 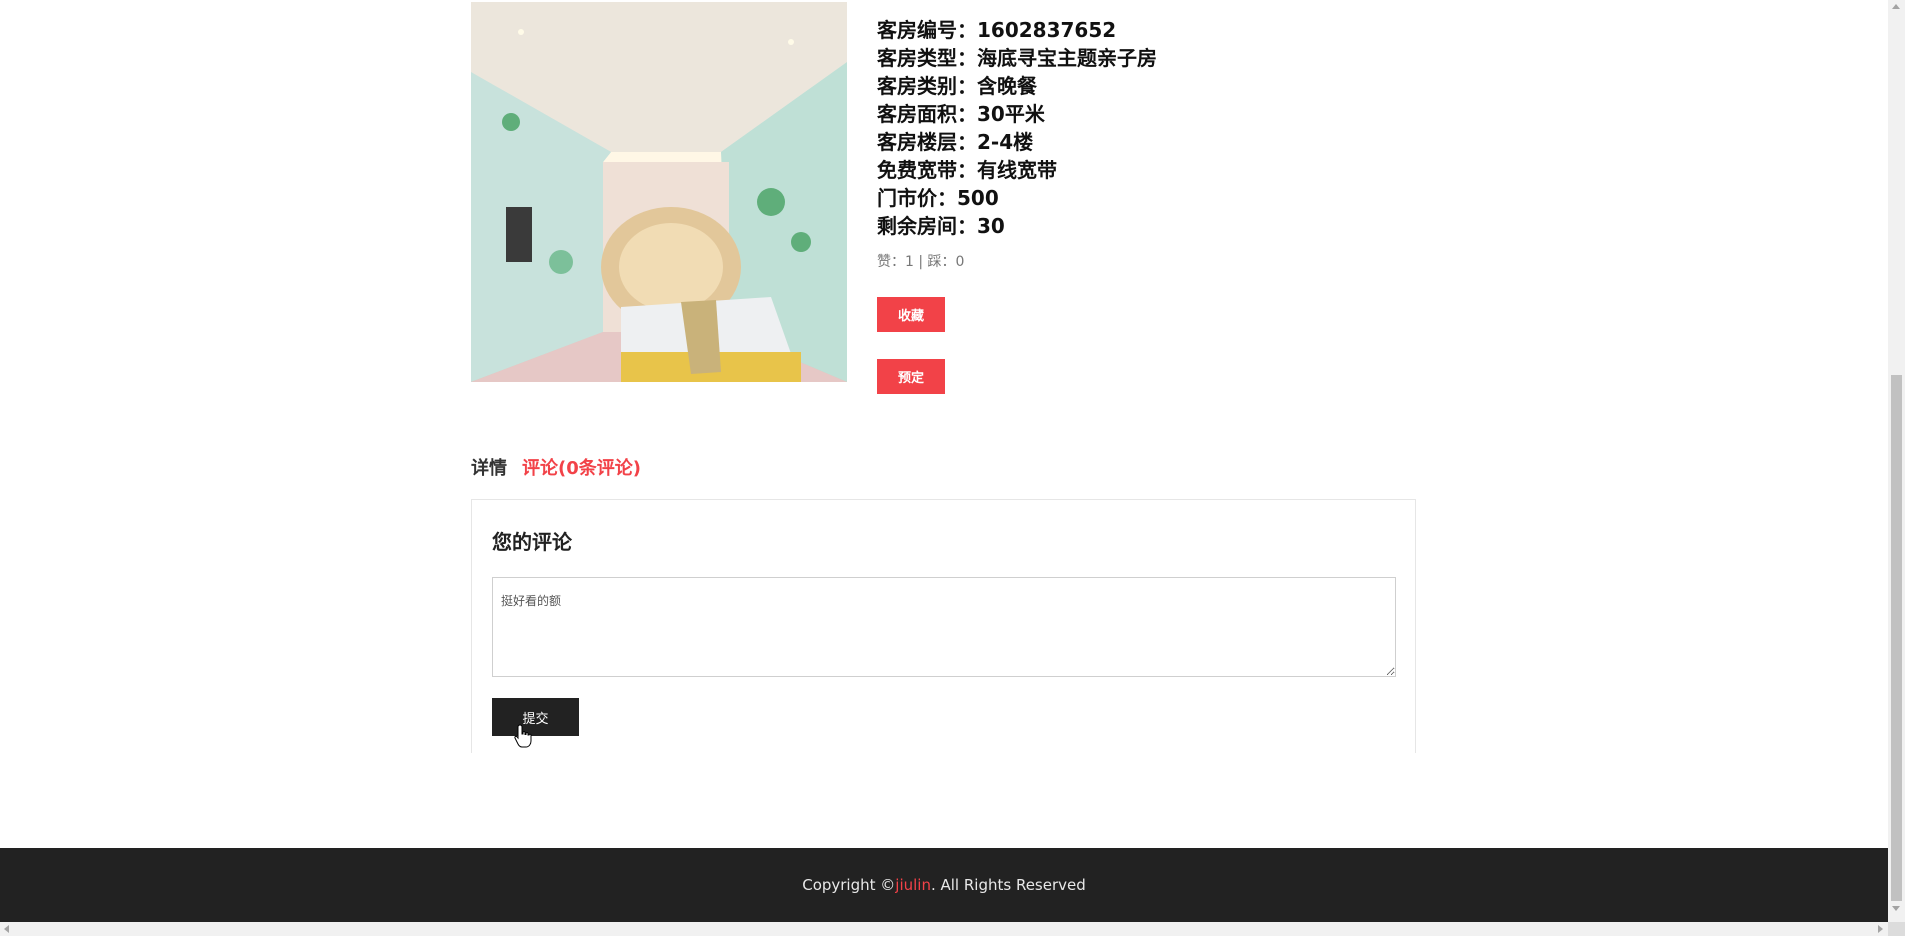 What do you see at coordinates (1896, 929) in the screenshot?
I see `scrollbar-corner` at bounding box center [1896, 929].